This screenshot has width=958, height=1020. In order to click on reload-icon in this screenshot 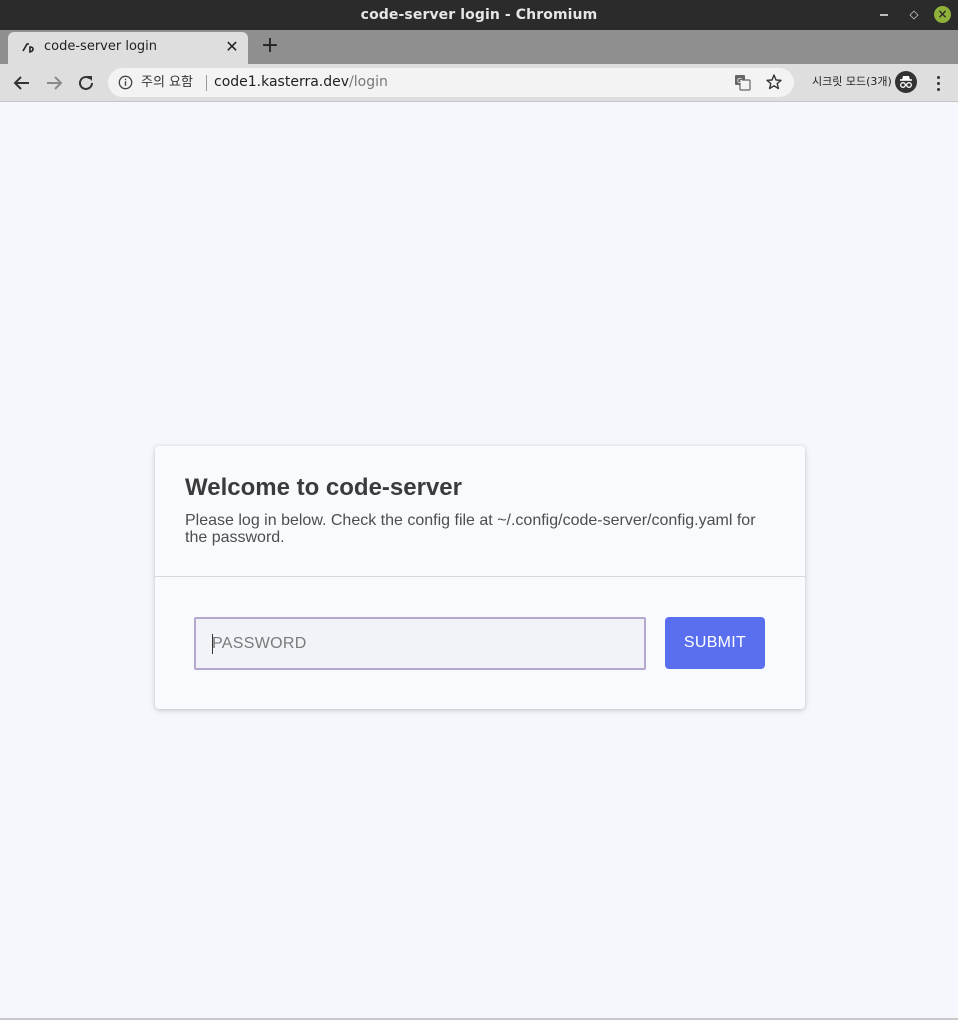, I will do `click(86, 83)`.